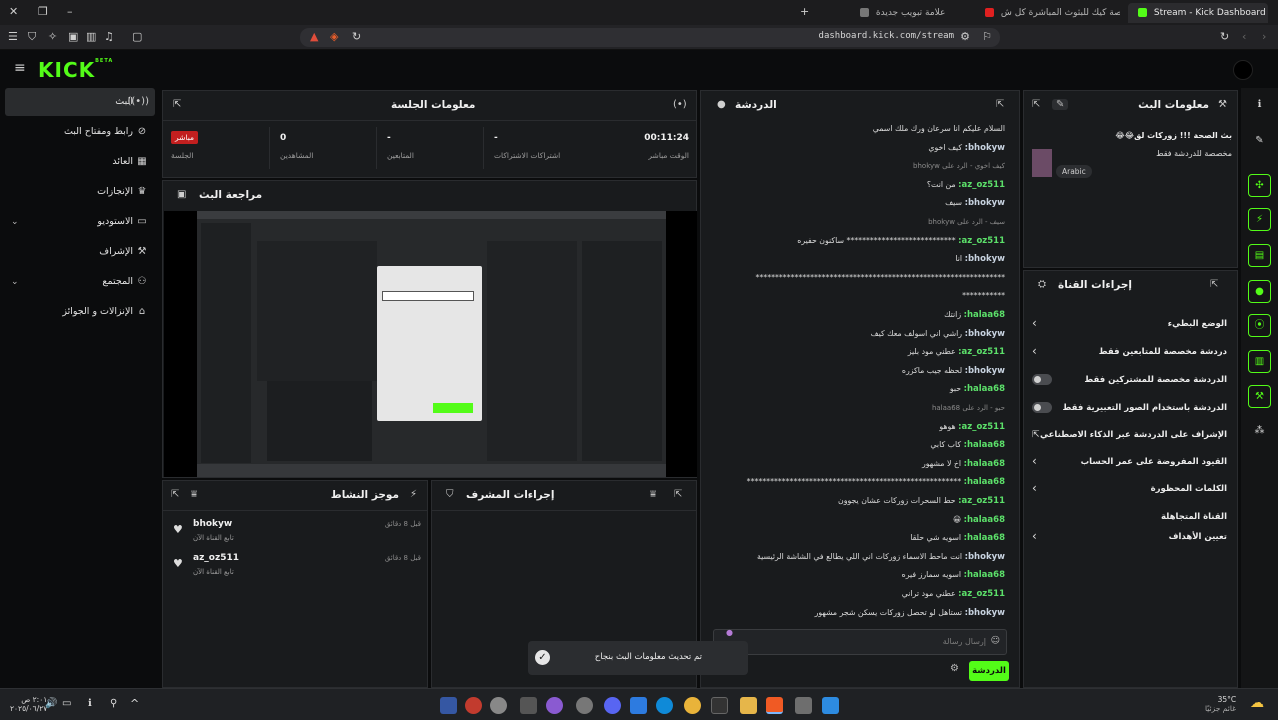 This screenshot has height=720, width=1278. What do you see at coordinates (80, 312) in the screenshot?
I see `sidebar-item-drops: ⌂ الإنزالات و الجوائز` at bounding box center [80, 312].